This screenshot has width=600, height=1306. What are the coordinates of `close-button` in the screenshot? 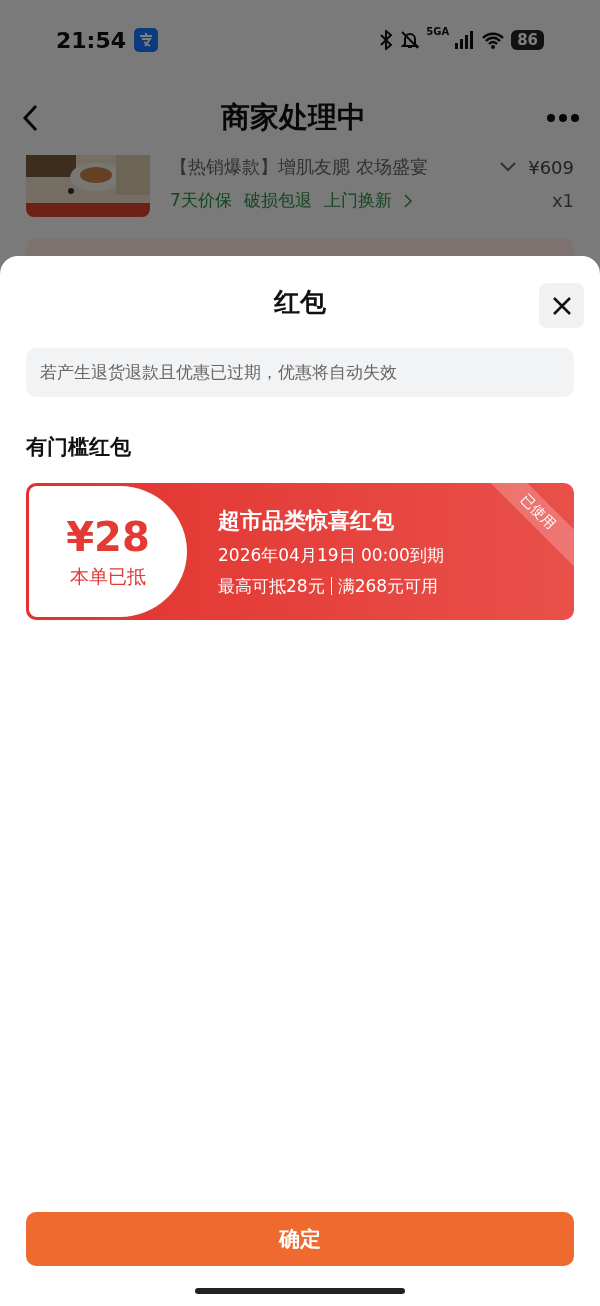 It's located at (561, 305).